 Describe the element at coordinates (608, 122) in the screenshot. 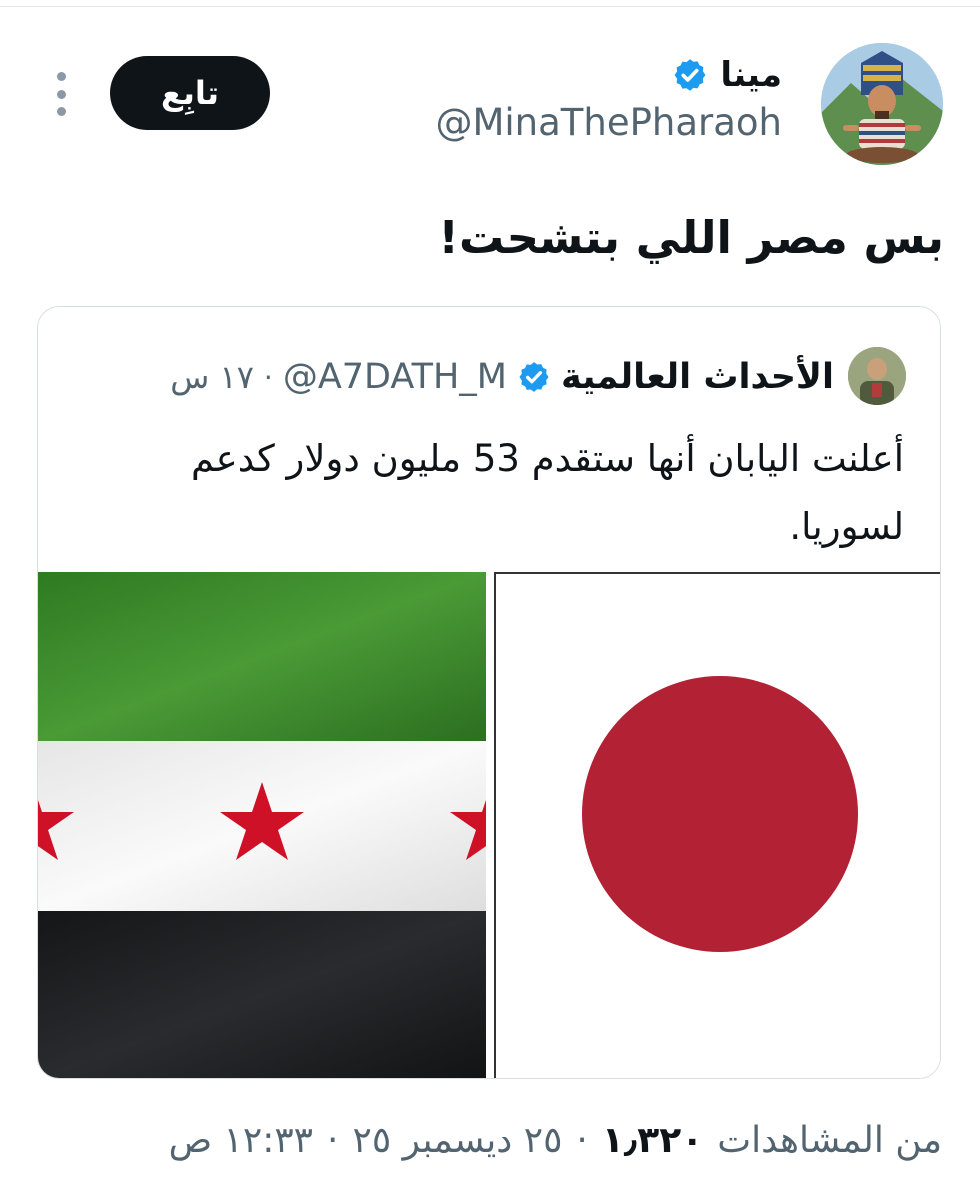

I see `author-handle: @MinaThePharaoh` at that location.